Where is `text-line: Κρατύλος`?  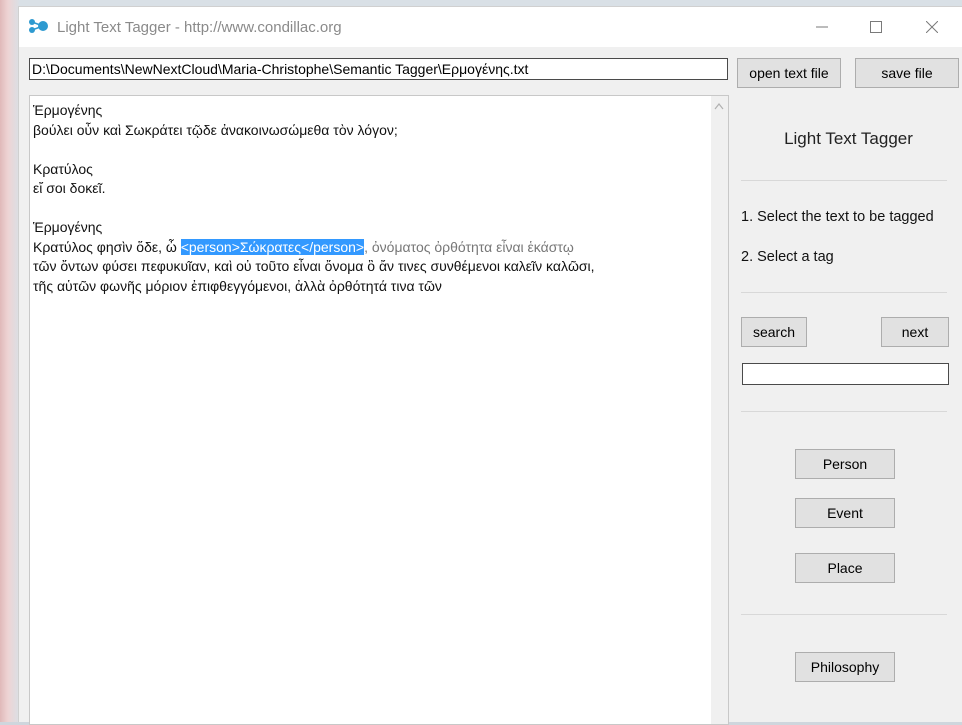
text-line: Κρατύλος is located at coordinates (63, 168).